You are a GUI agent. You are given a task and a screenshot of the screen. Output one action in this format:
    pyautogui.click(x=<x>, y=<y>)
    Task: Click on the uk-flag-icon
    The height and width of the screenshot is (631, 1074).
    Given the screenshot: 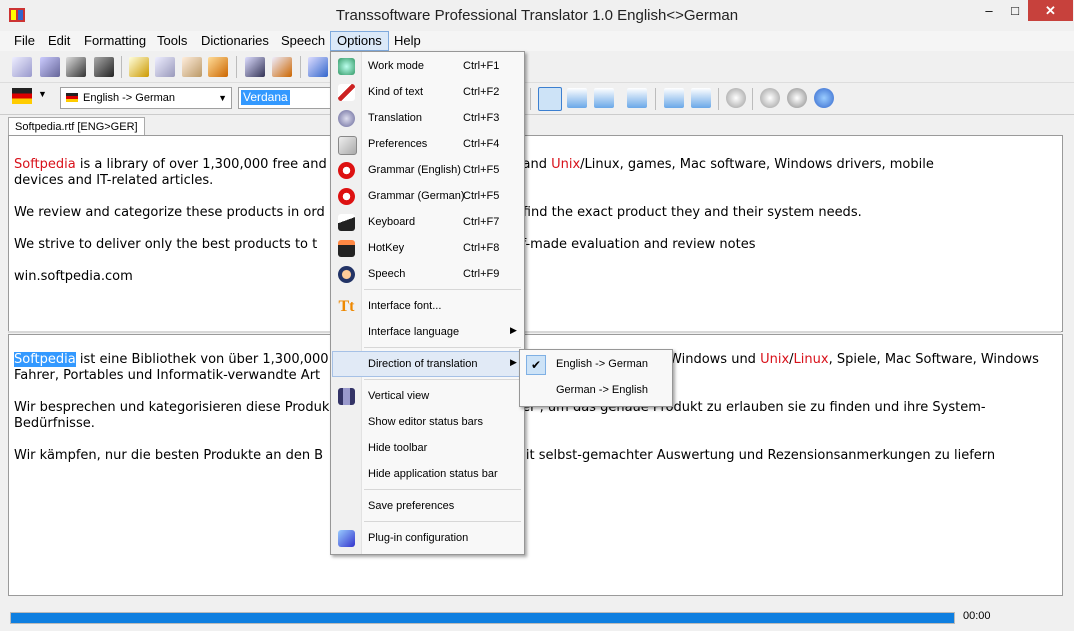 What is the action you would take?
    pyautogui.click(x=72, y=97)
    